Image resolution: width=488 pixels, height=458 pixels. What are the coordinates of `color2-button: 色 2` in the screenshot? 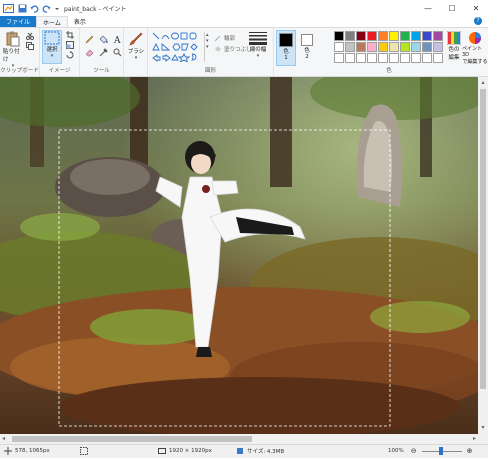 It's located at (307, 48).